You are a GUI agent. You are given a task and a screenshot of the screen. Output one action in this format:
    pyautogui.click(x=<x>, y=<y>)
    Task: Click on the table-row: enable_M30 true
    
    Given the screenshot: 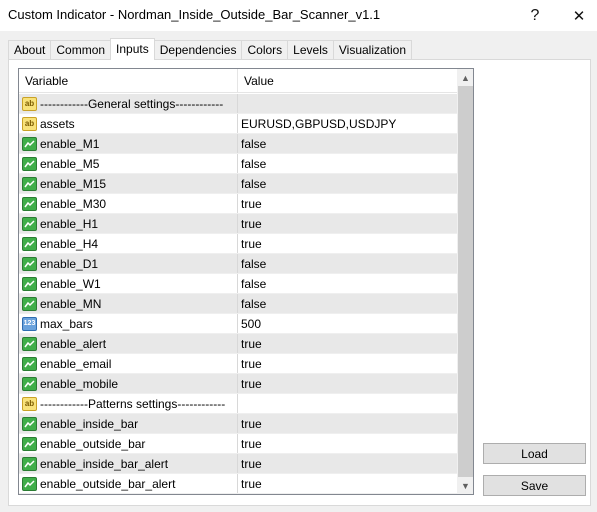 What is the action you would take?
    pyautogui.click(x=238, y=204)
    